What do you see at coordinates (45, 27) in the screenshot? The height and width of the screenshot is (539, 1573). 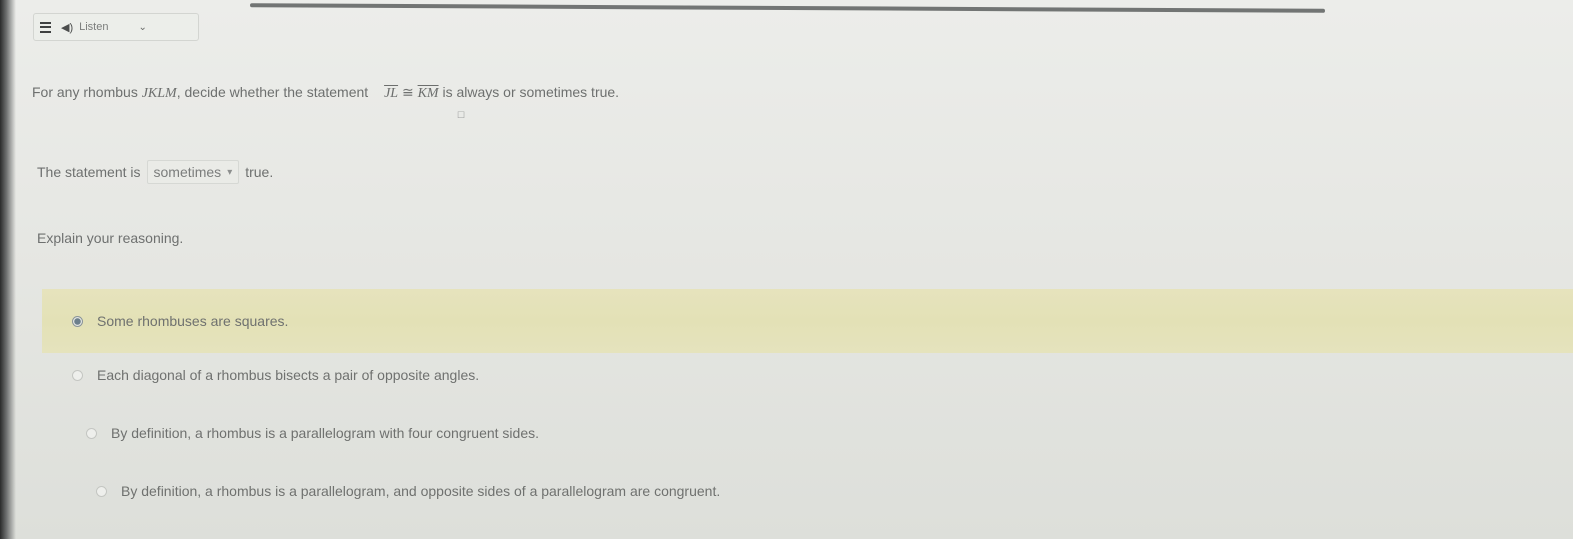 I see `menu-icon` at bounding box center [45, 27].